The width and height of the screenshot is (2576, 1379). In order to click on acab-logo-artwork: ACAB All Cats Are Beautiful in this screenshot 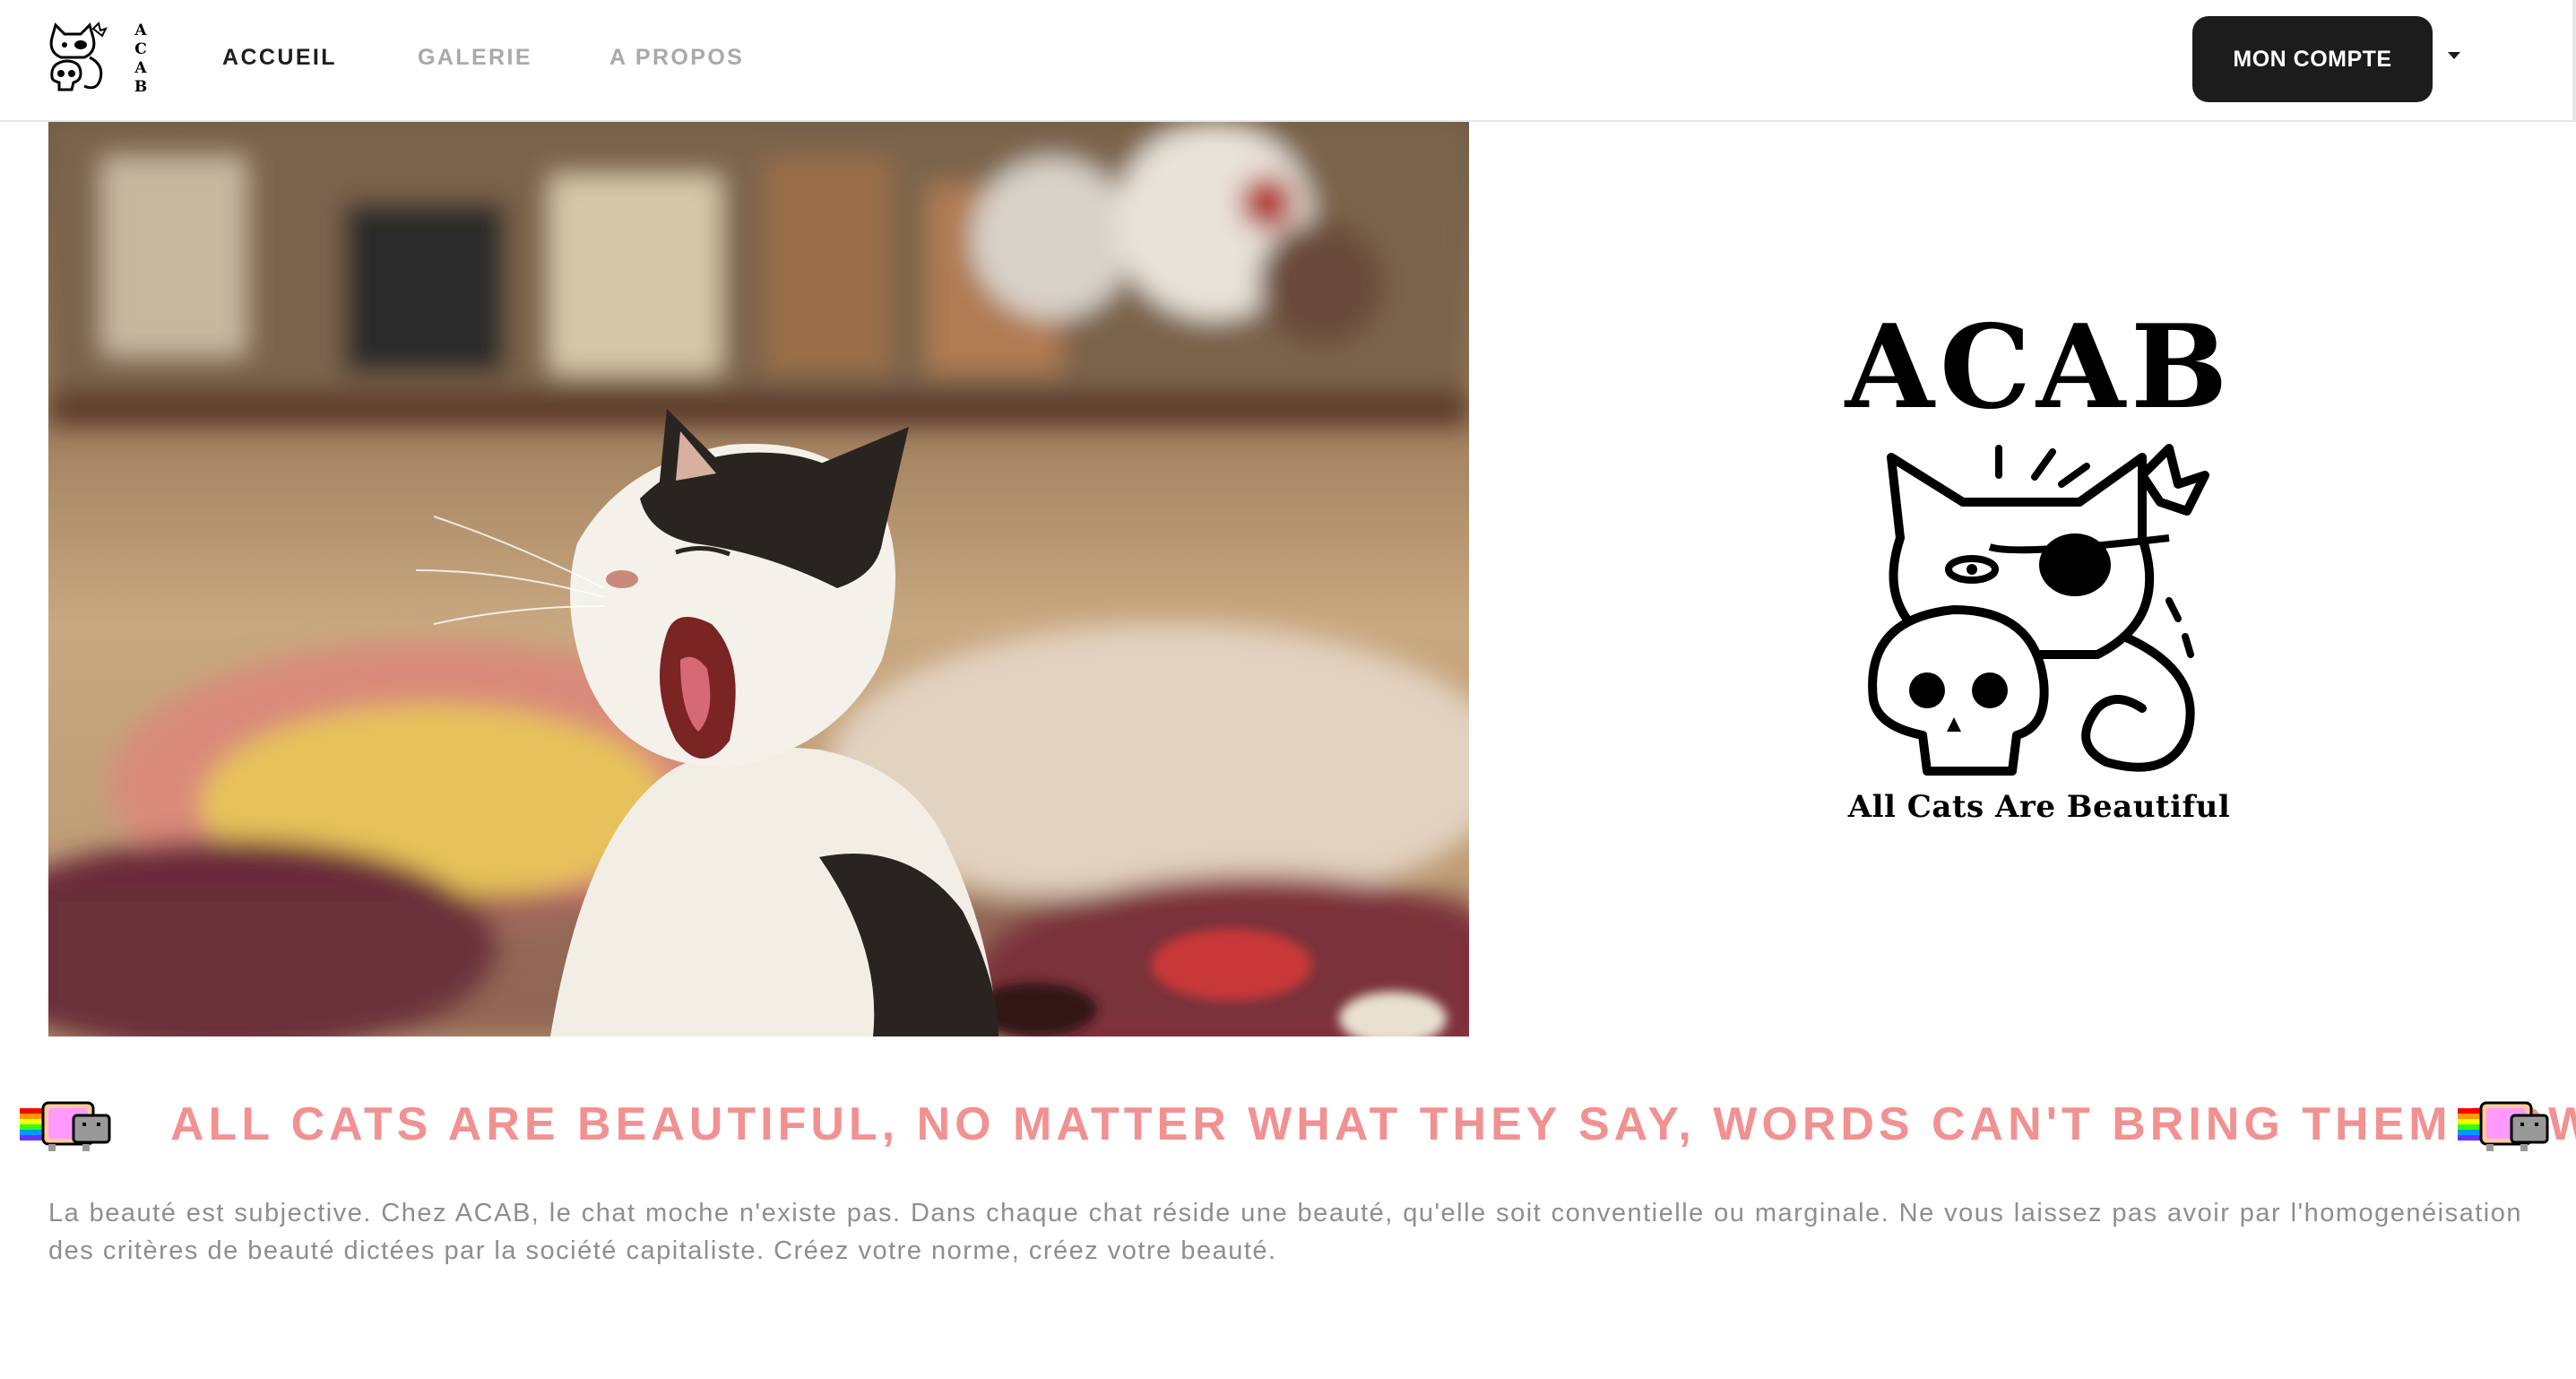, I will do `click(2039, 574)`.